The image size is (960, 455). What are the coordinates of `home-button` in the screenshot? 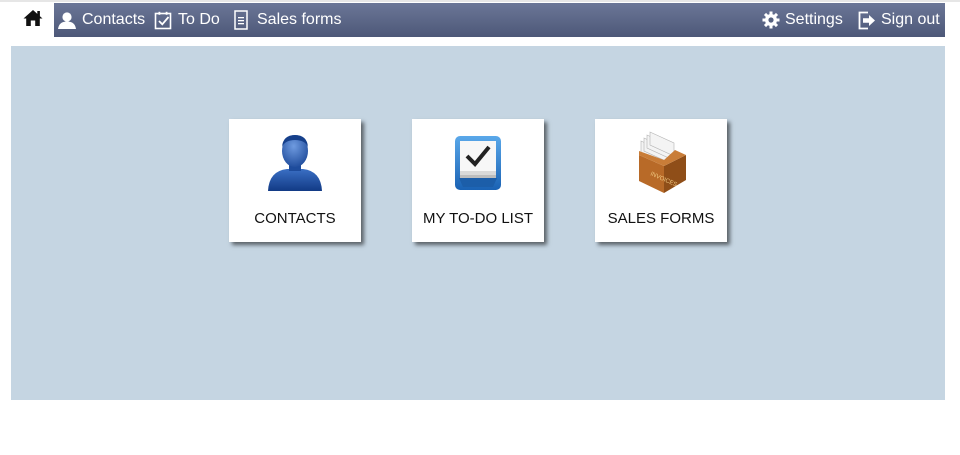 It's located at (32, 20).